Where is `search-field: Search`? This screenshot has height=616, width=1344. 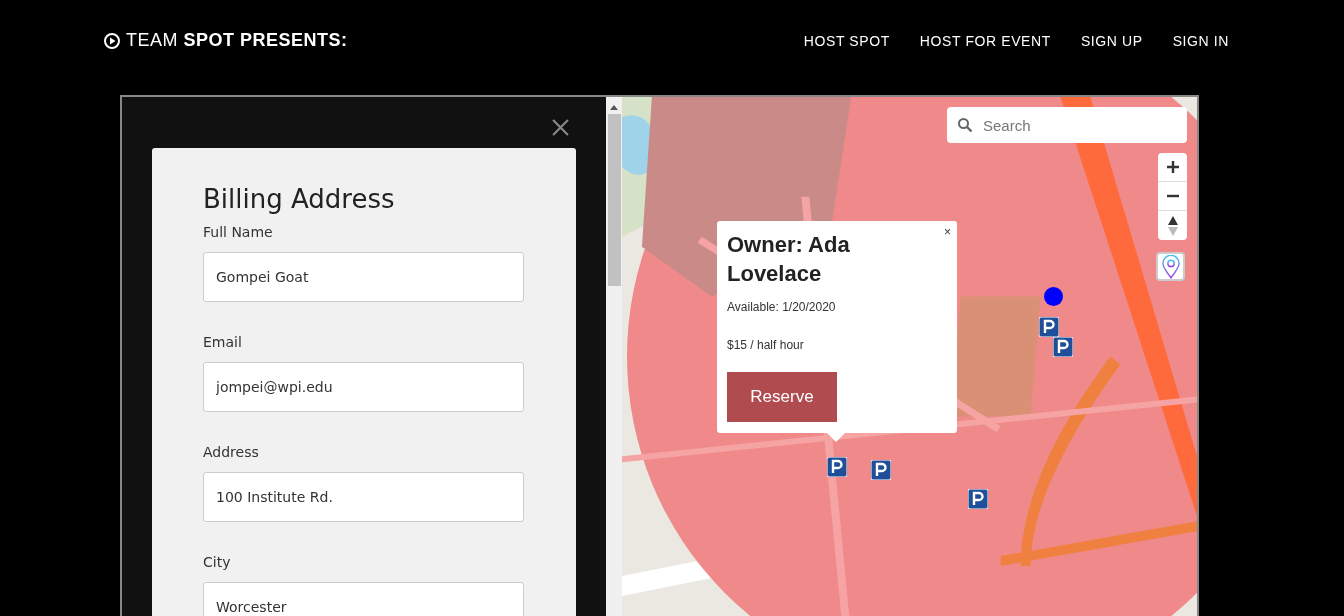
search-field: Search is located at coordinates (1067, 125).